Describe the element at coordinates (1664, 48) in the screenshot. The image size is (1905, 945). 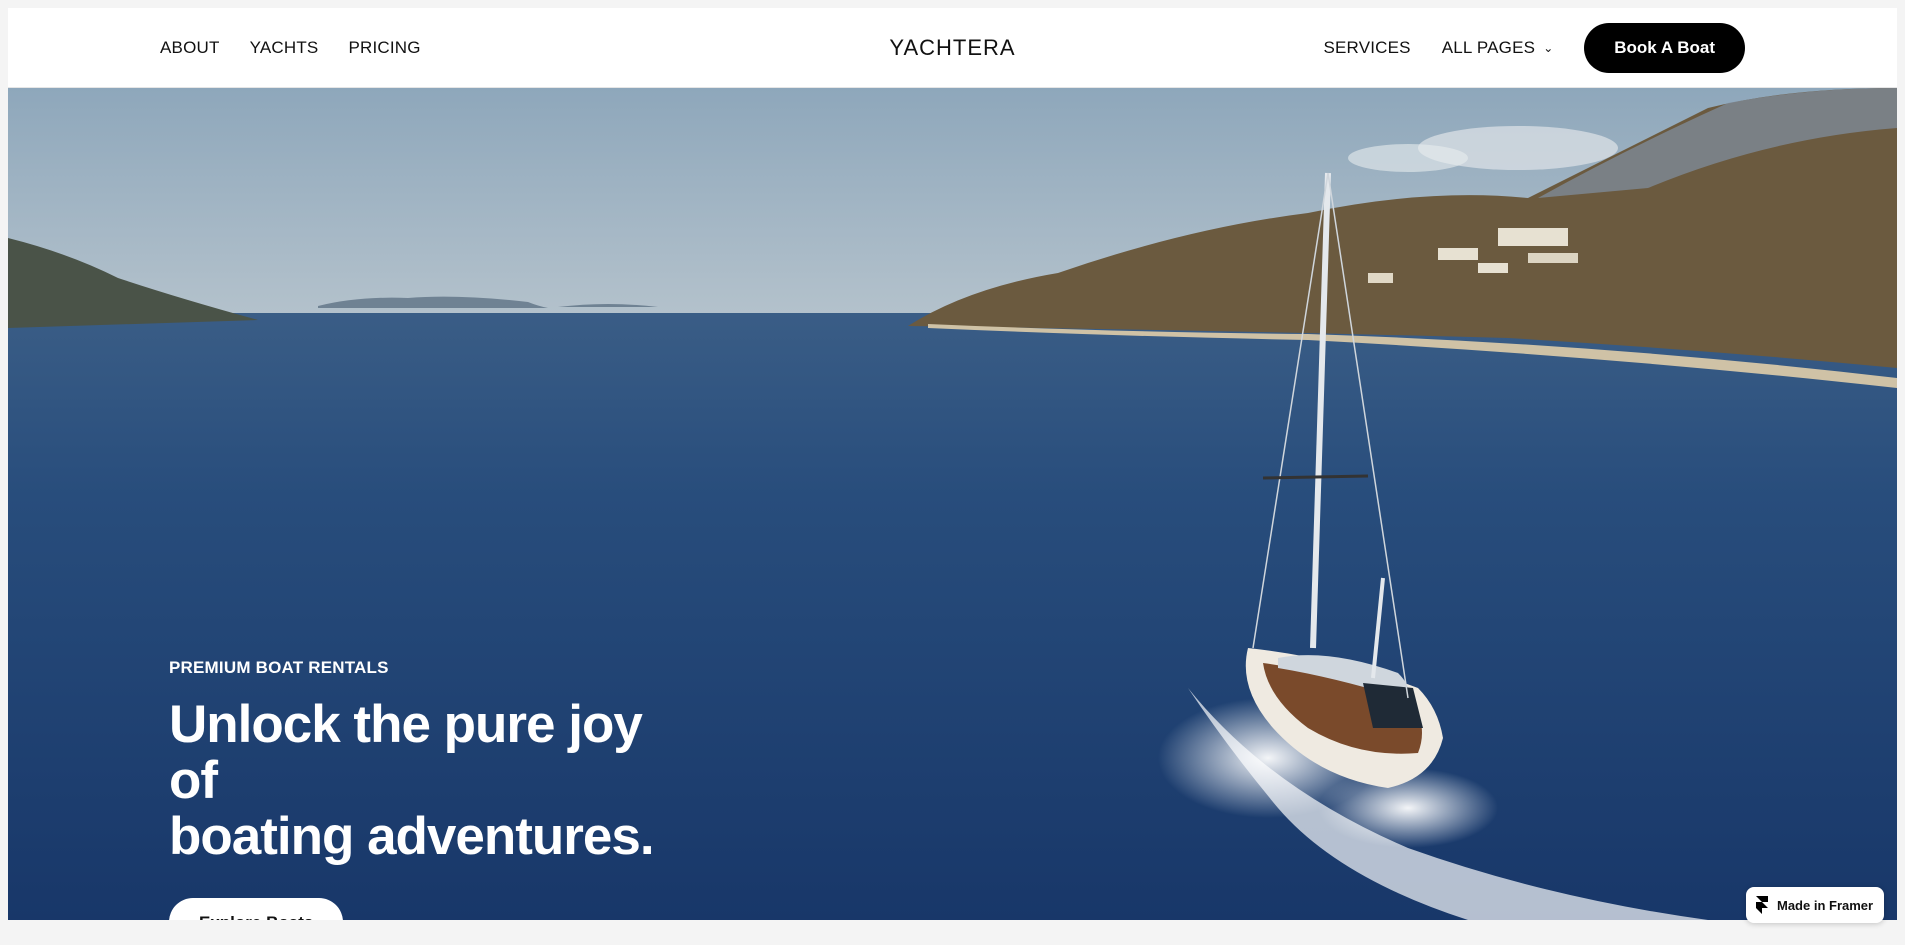
I see `book-a-boat-button: Book A Boat` at that location.